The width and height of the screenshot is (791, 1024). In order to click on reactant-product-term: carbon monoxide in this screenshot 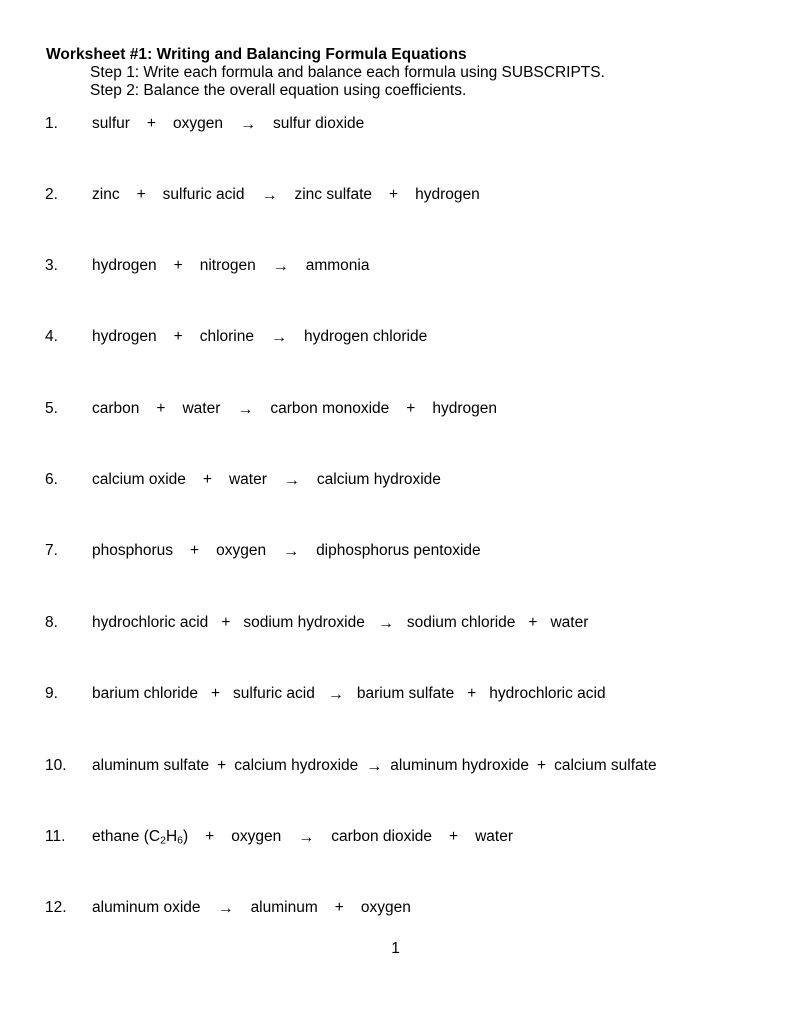, I will do `click(330, 408)`.